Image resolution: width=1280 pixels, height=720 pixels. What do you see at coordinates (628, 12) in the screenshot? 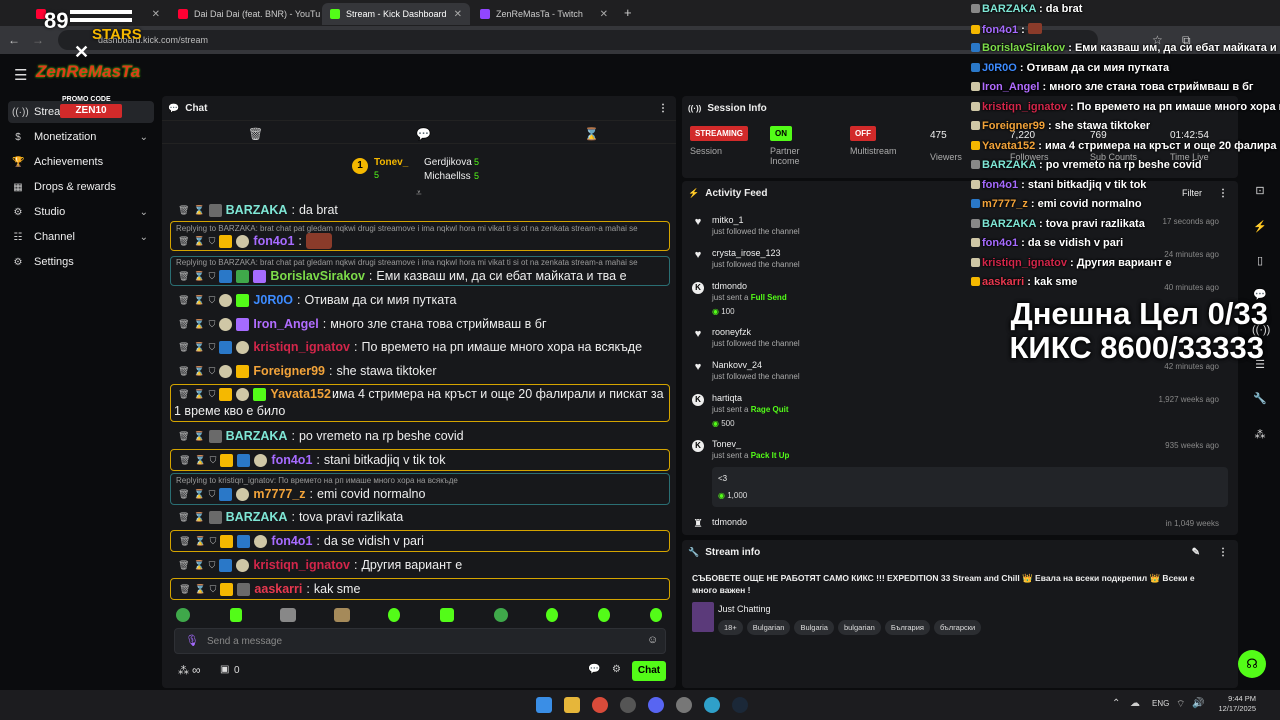
I see `new-tab-button: +` at bounding box center [628, 12].